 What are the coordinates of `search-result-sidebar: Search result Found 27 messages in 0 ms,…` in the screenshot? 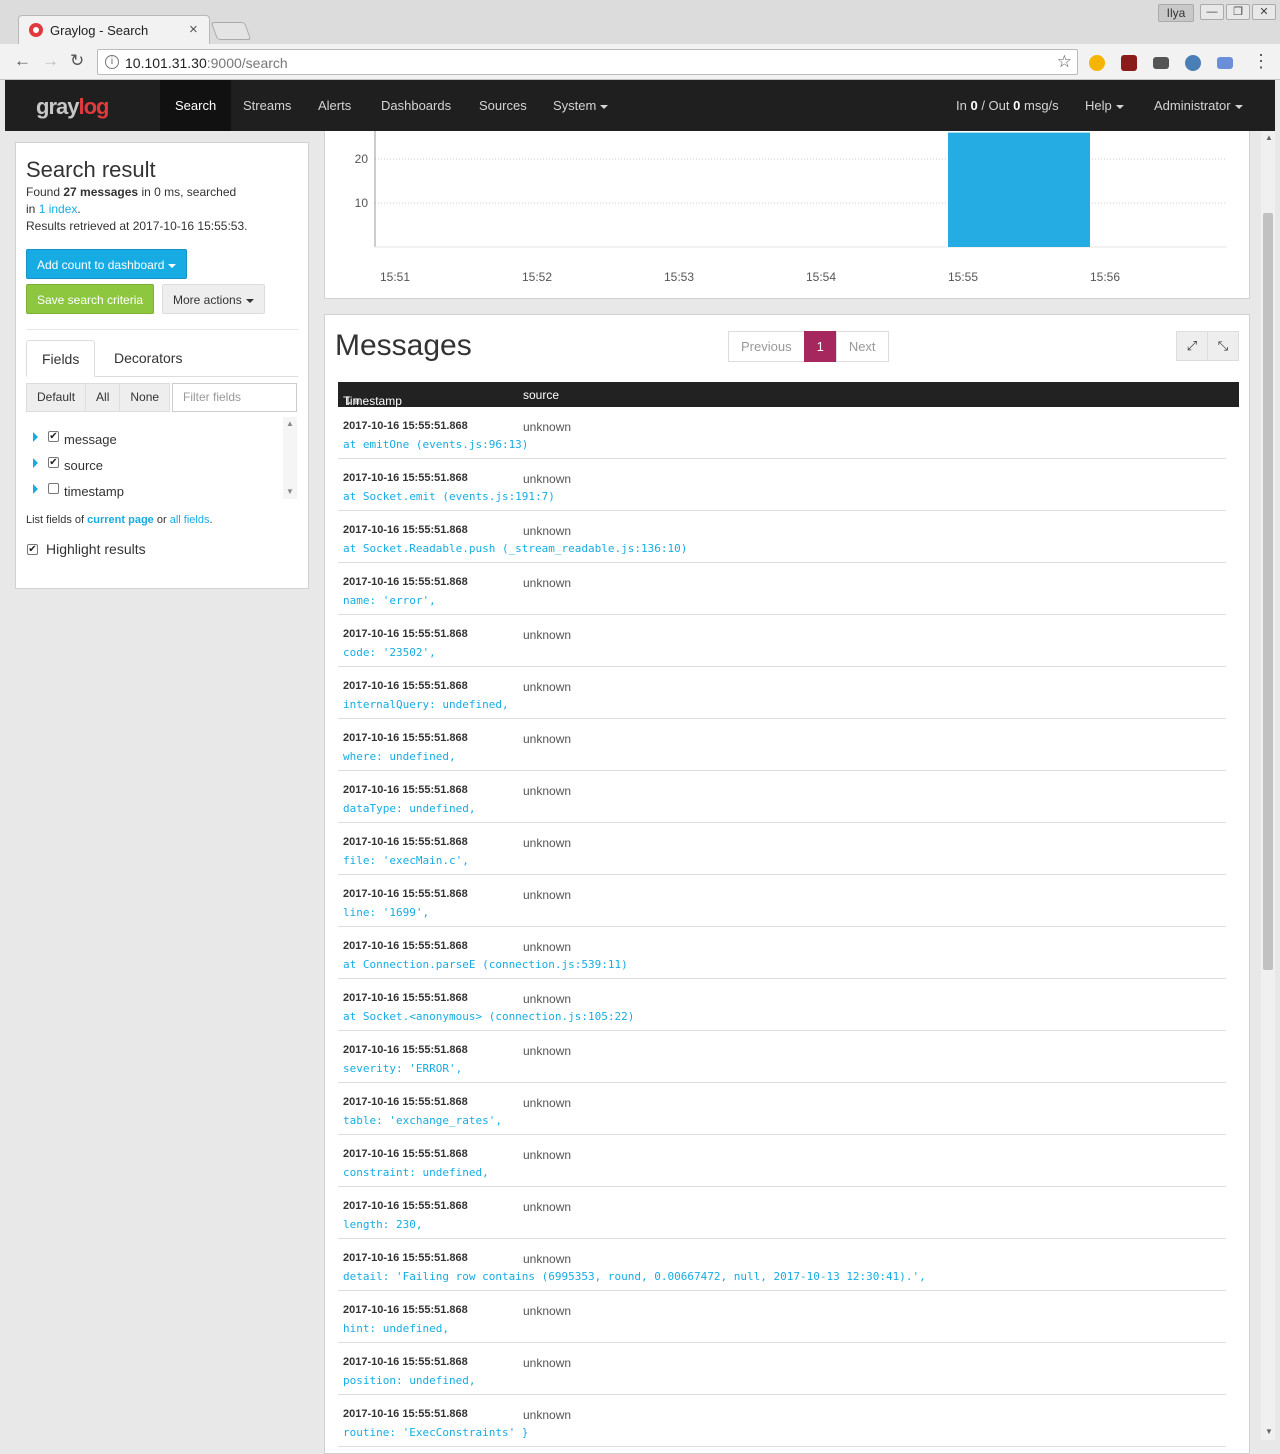 It's located at (162, 365).